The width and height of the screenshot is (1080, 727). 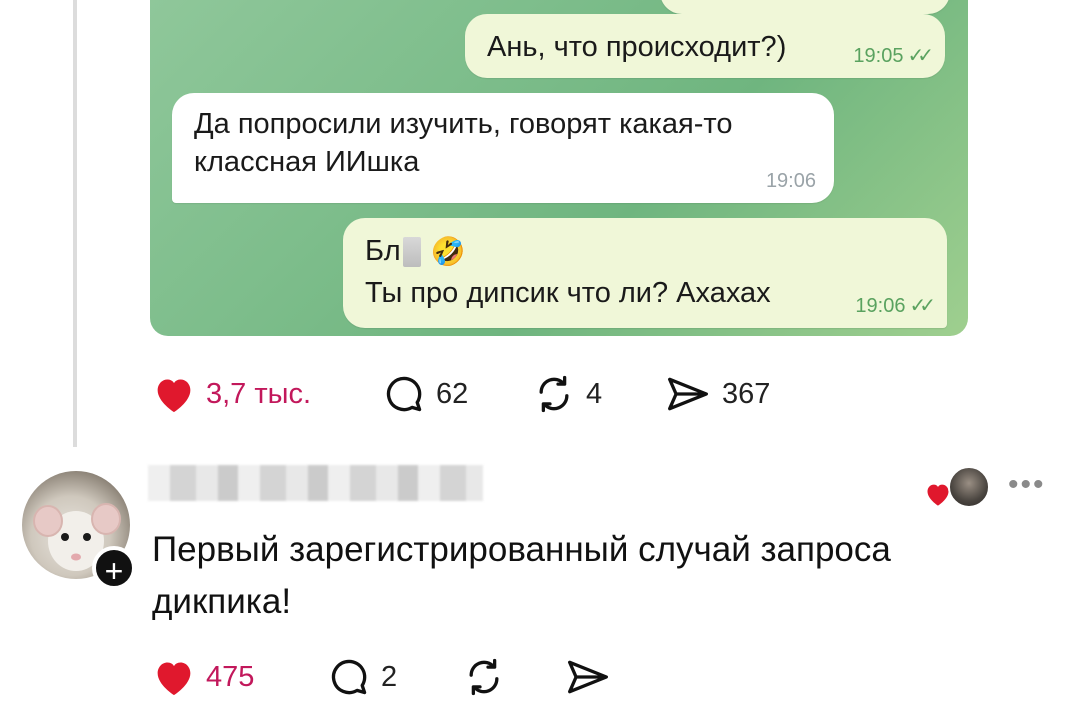 What do you see at coordinates (895, 306) in the screenshot?
I see `message-time: 19:06 ✓✓` at bounding box center [895, 306].